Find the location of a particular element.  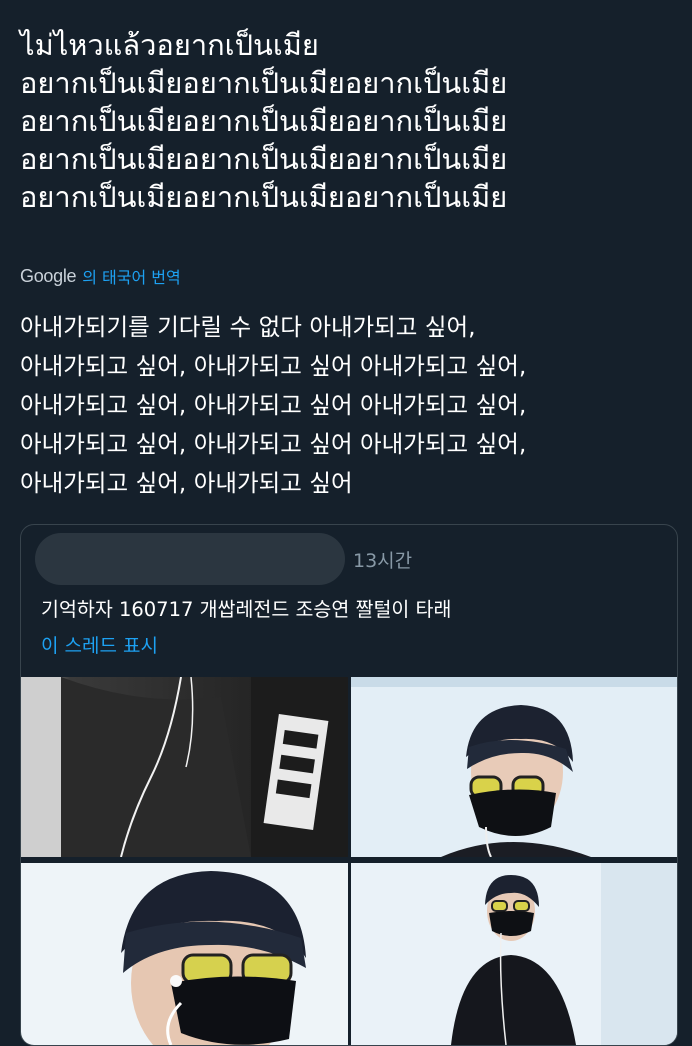

quoted-tweet-header: 13시간 is located at coordinates (223, 559).